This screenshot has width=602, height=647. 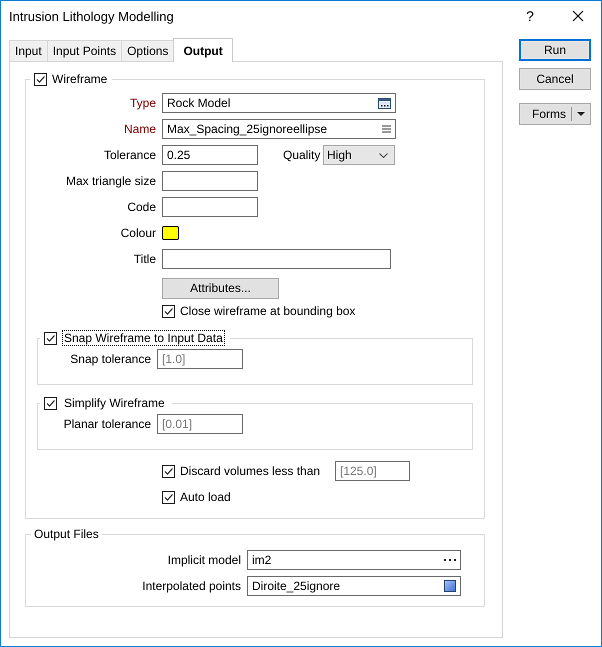 I want to click on forms-button: Forms, so click(x=555, y=114).